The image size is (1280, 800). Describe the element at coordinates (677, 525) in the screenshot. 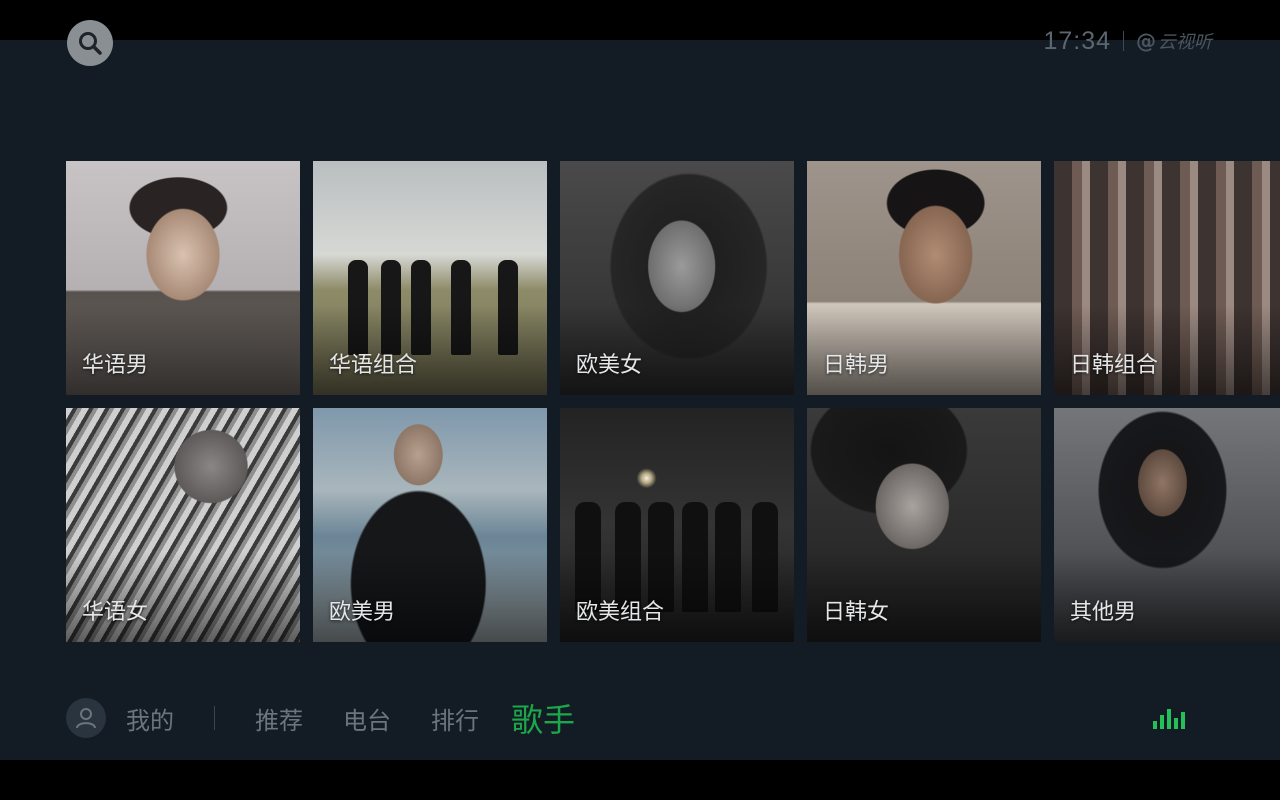

I see `singer-tile-western-group: 欧美组合` at that location.